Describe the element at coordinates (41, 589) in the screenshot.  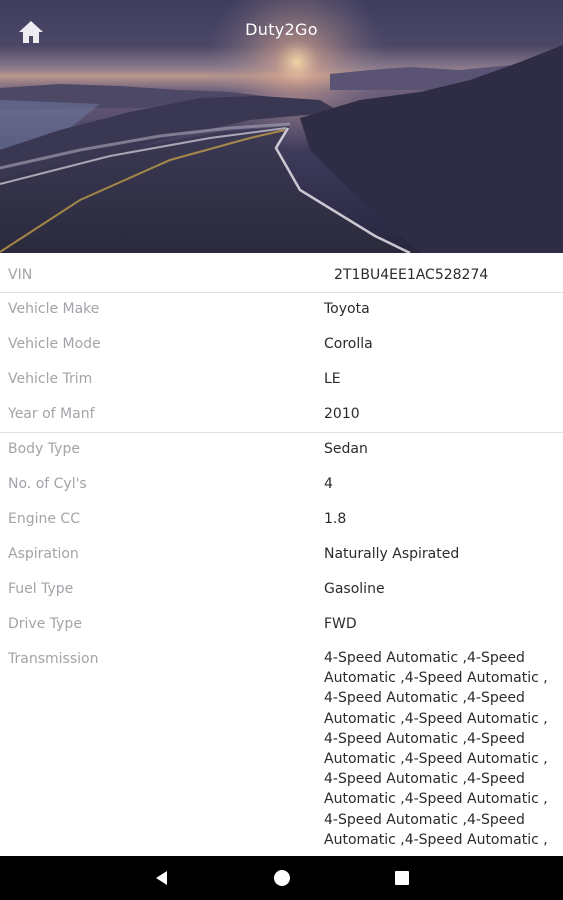
I see `detail-label: Fuel Type` at that location.